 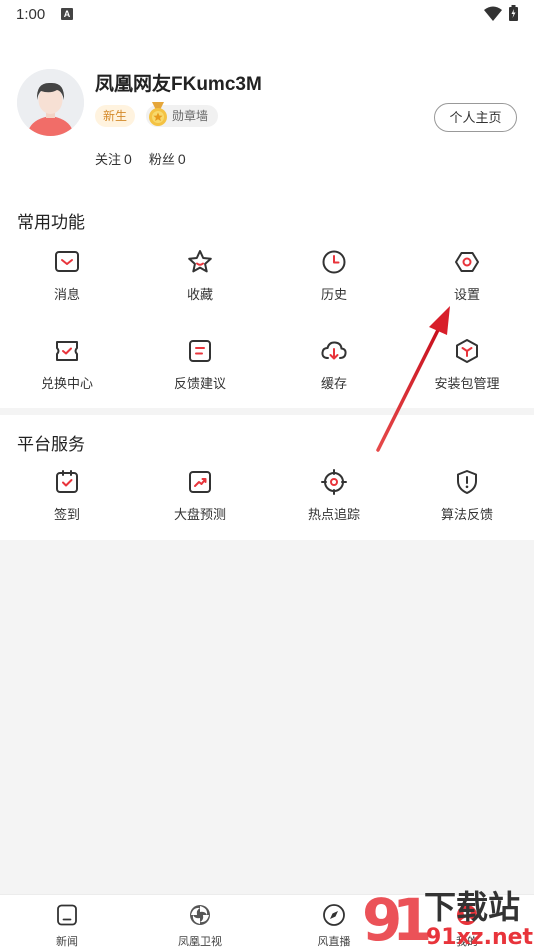 I want to click on fans-stat: 粉丝 0, so click(x=167, y=158).